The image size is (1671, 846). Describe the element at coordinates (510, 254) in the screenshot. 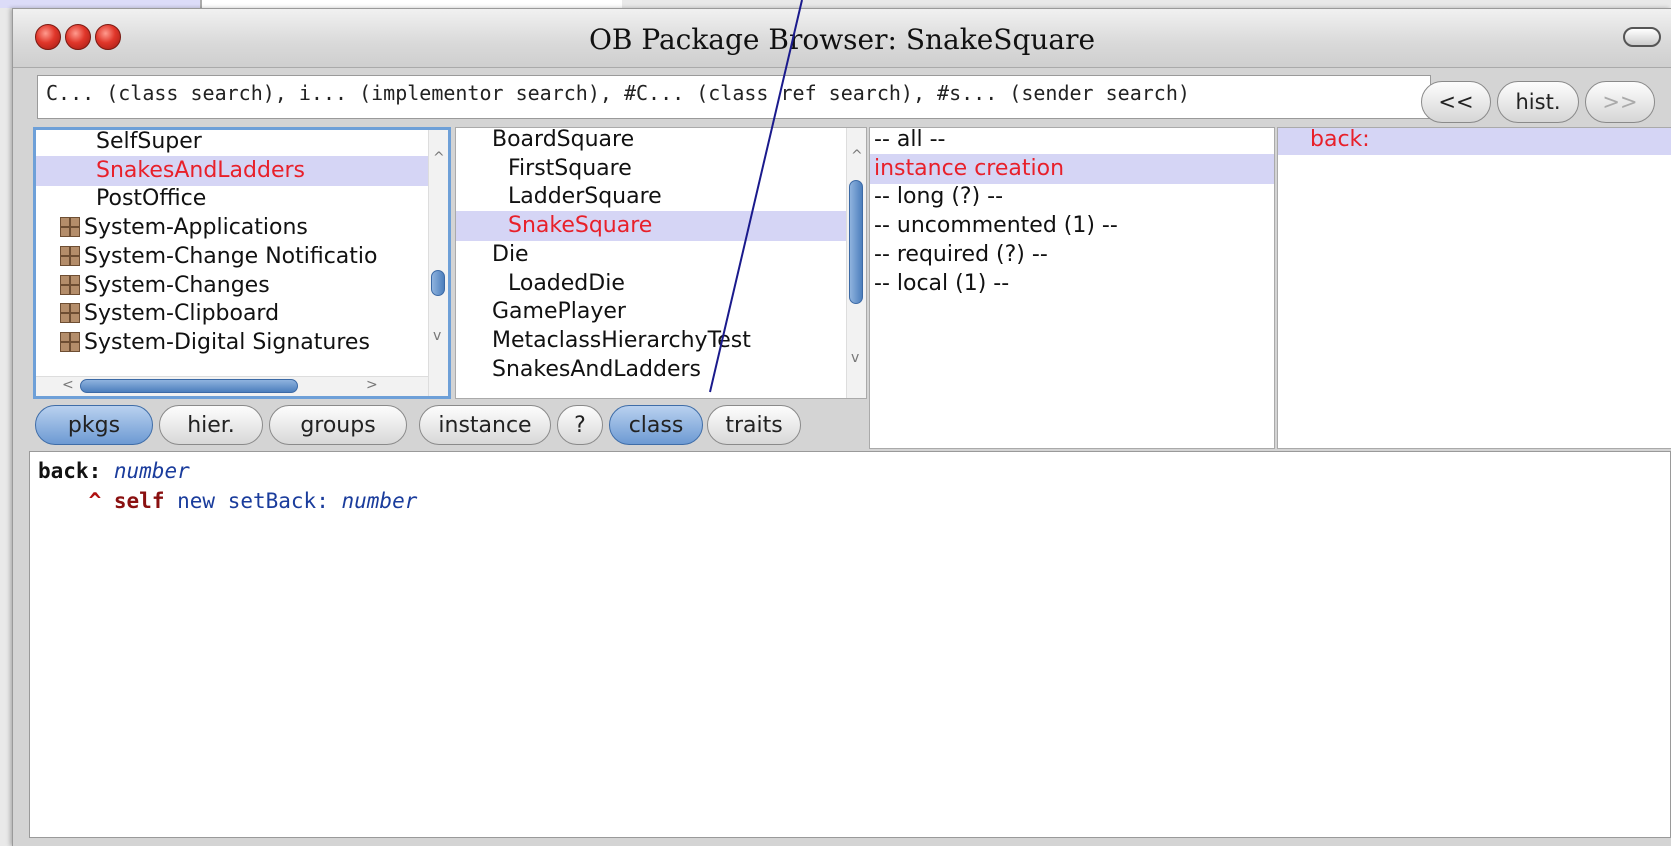

I see `class-item-label: Die` at that location.